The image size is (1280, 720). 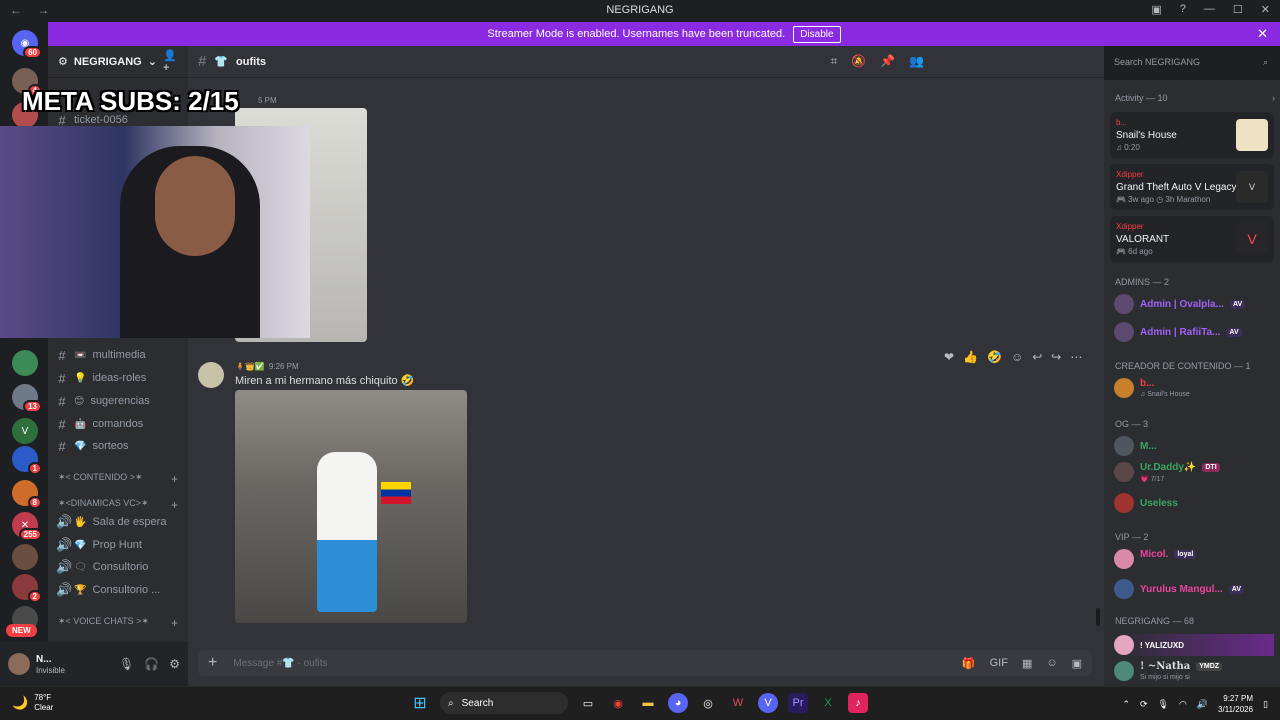 I want to click on minimize-button: —, so click(x=1209, y=9).